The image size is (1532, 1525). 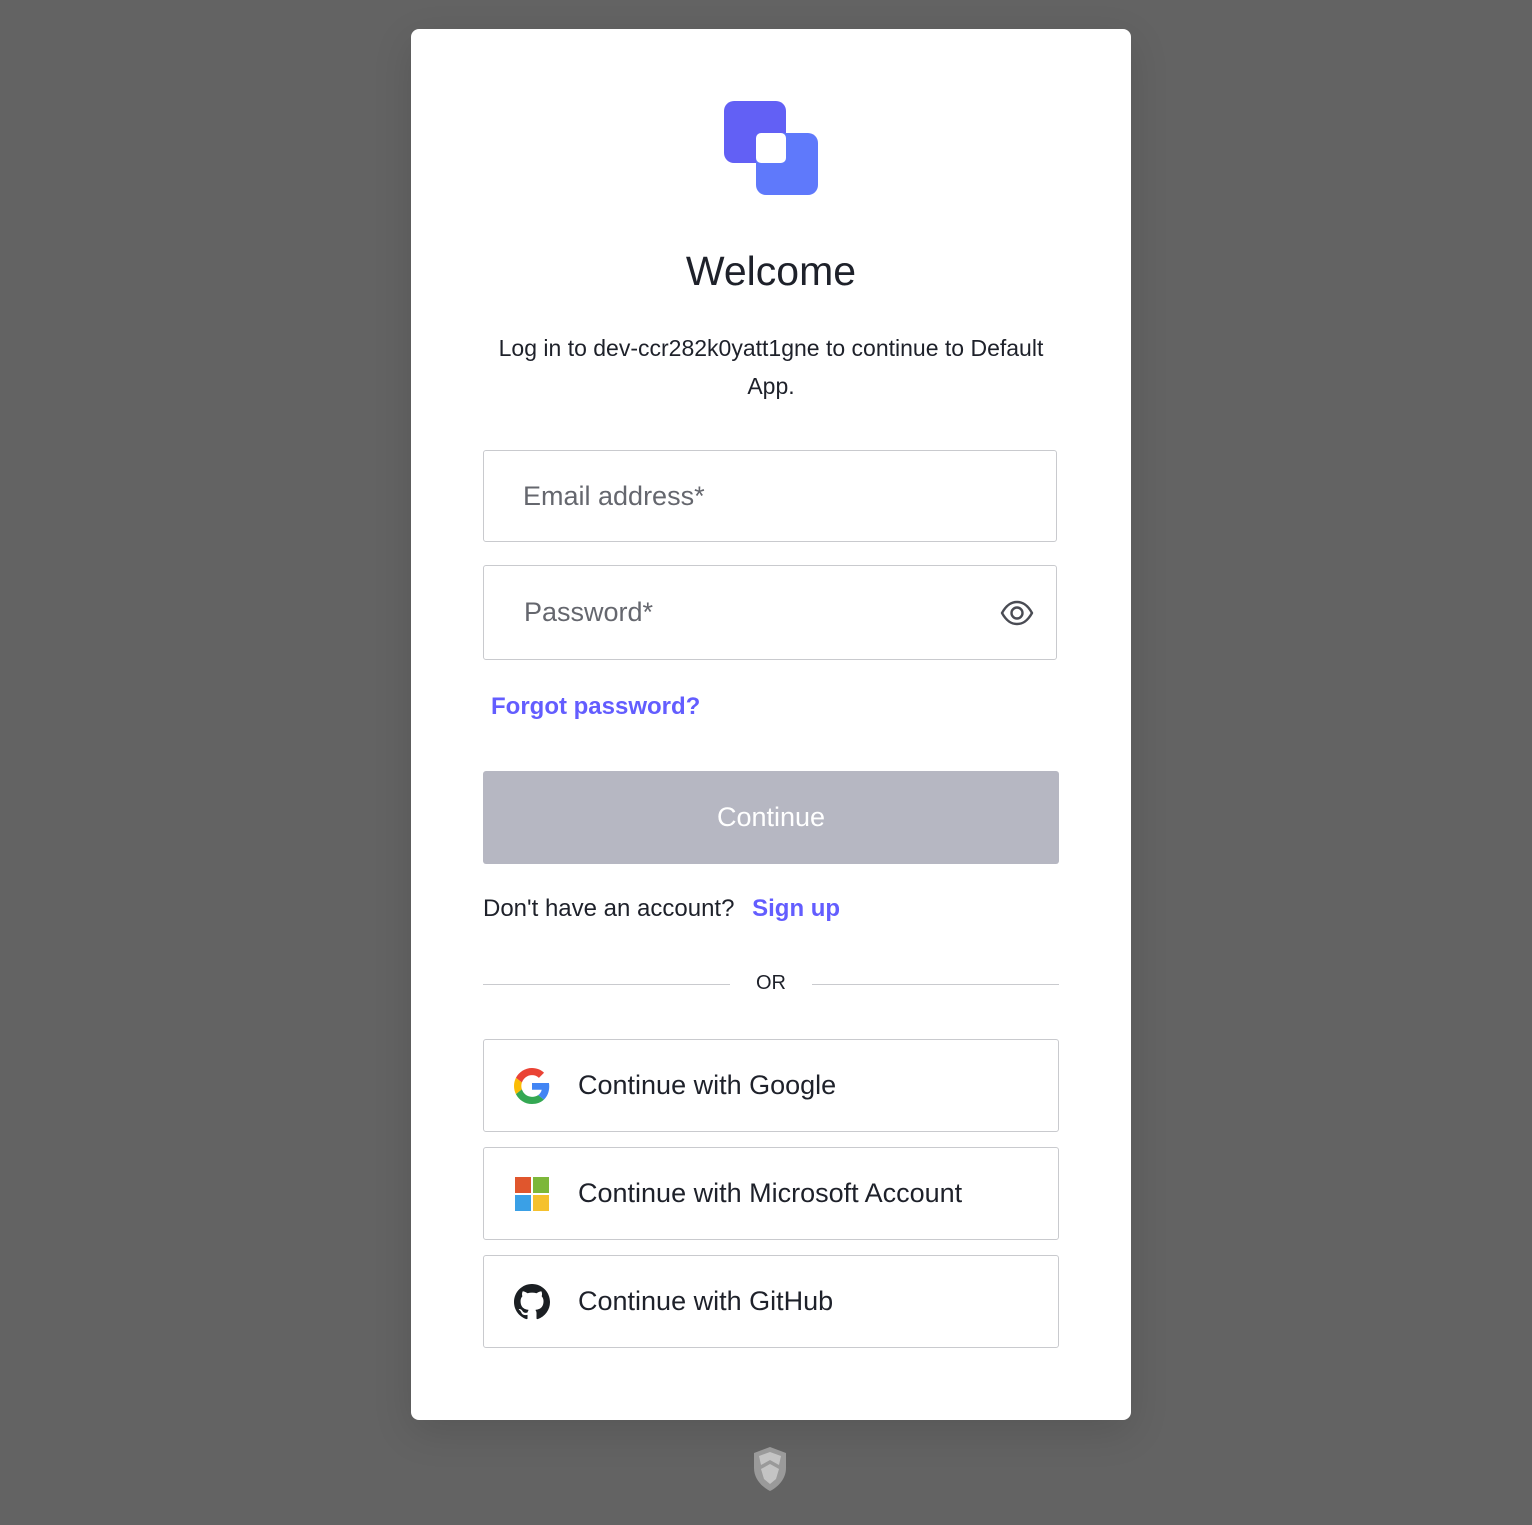 I want to click on shield-badge-icon, so click(x=770, y=1469).